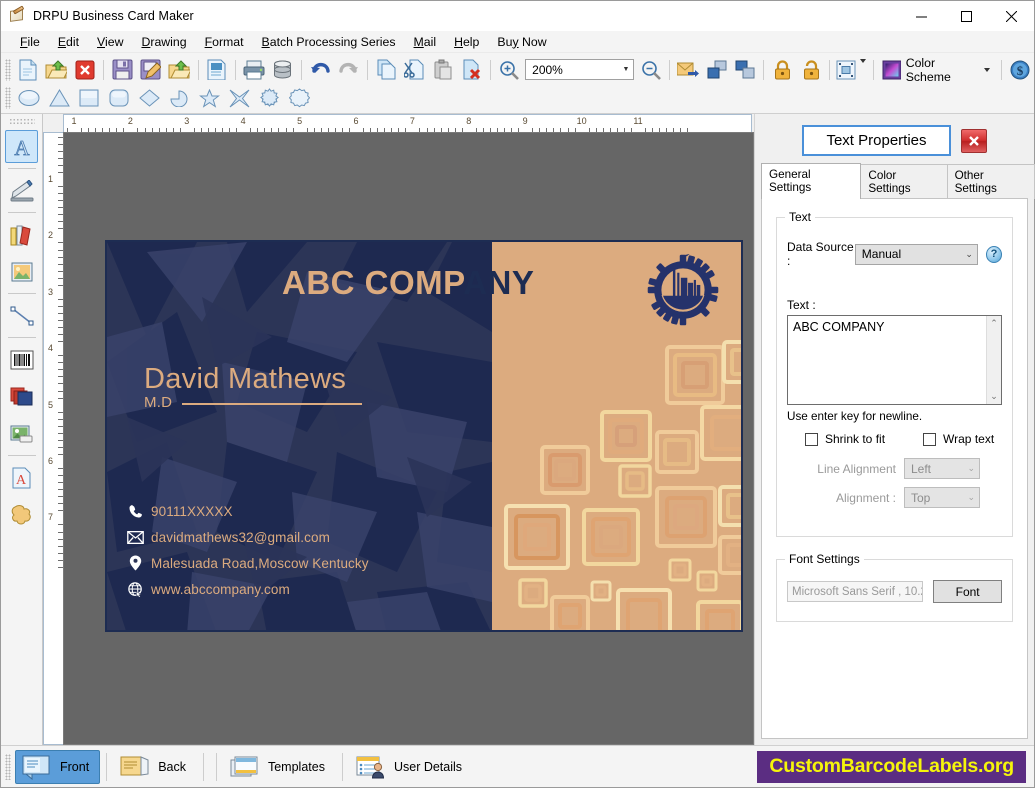 This screenshot has height=788, width=1035. Describe the element at coordinates (745, 70) in the screenshot. I see `send-back-icon` at that location.